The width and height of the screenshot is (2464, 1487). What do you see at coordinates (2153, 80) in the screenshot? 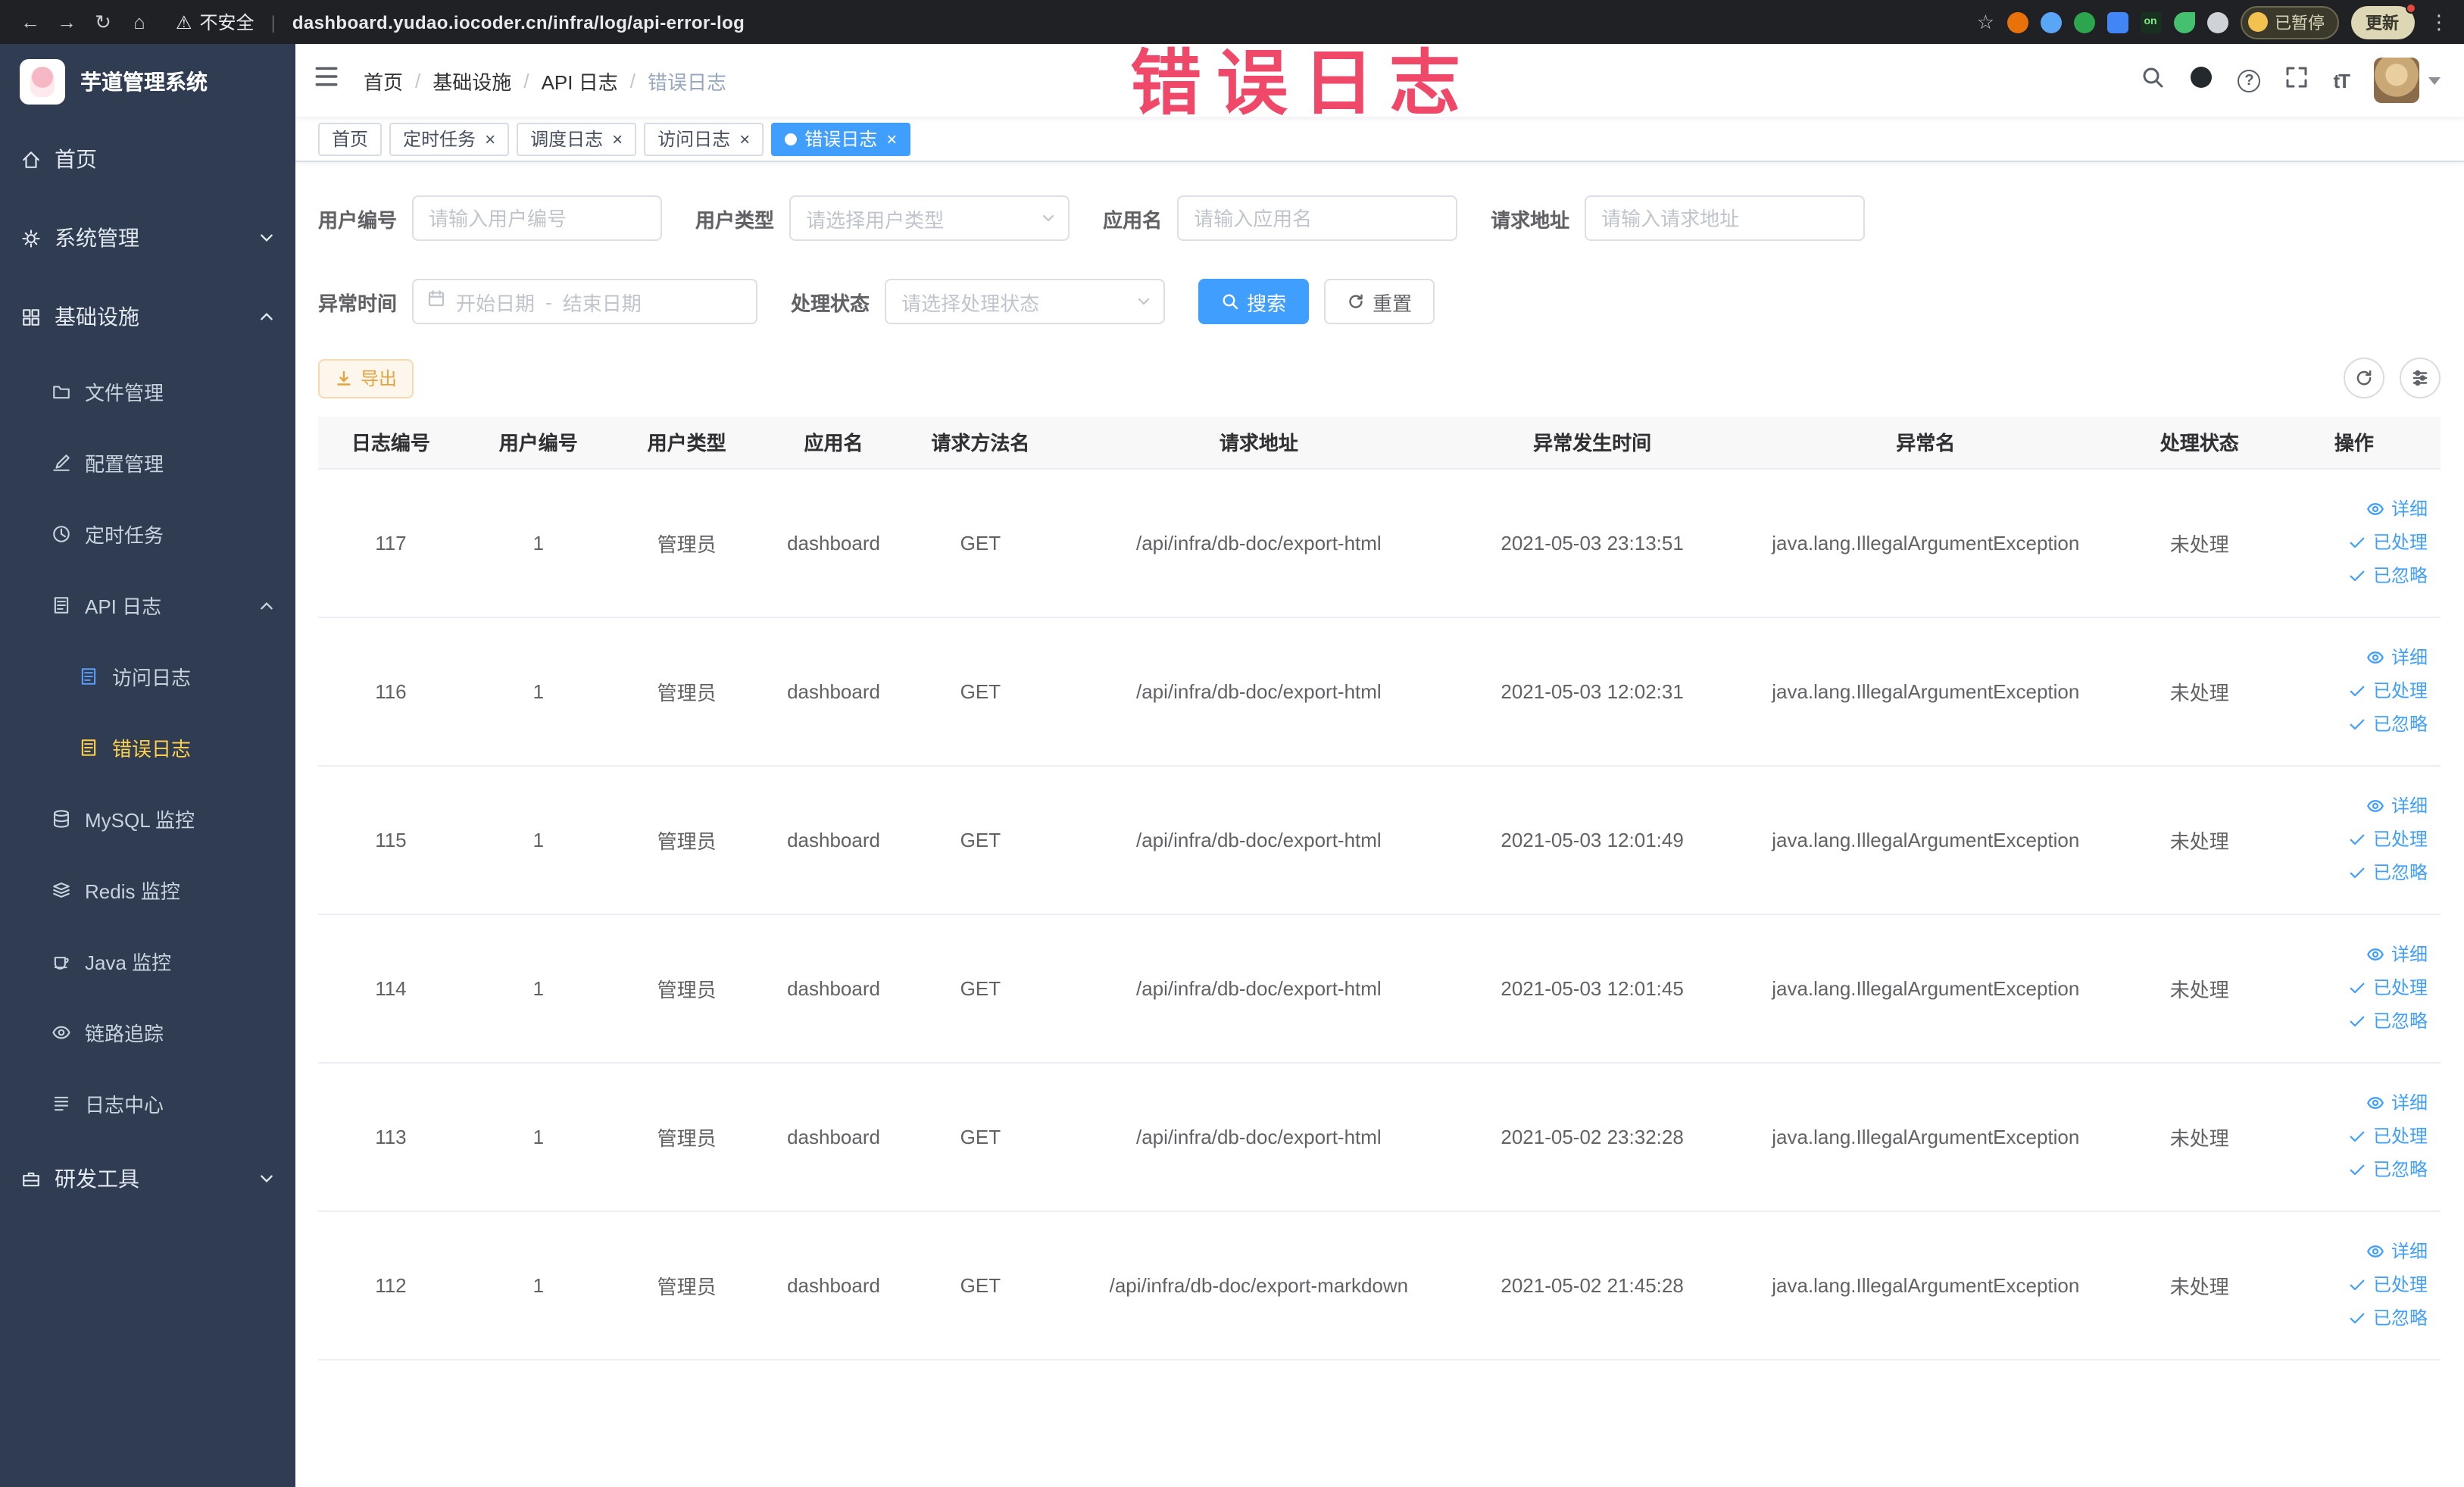
I see `search-icon` at bounding box center [2153, 80].